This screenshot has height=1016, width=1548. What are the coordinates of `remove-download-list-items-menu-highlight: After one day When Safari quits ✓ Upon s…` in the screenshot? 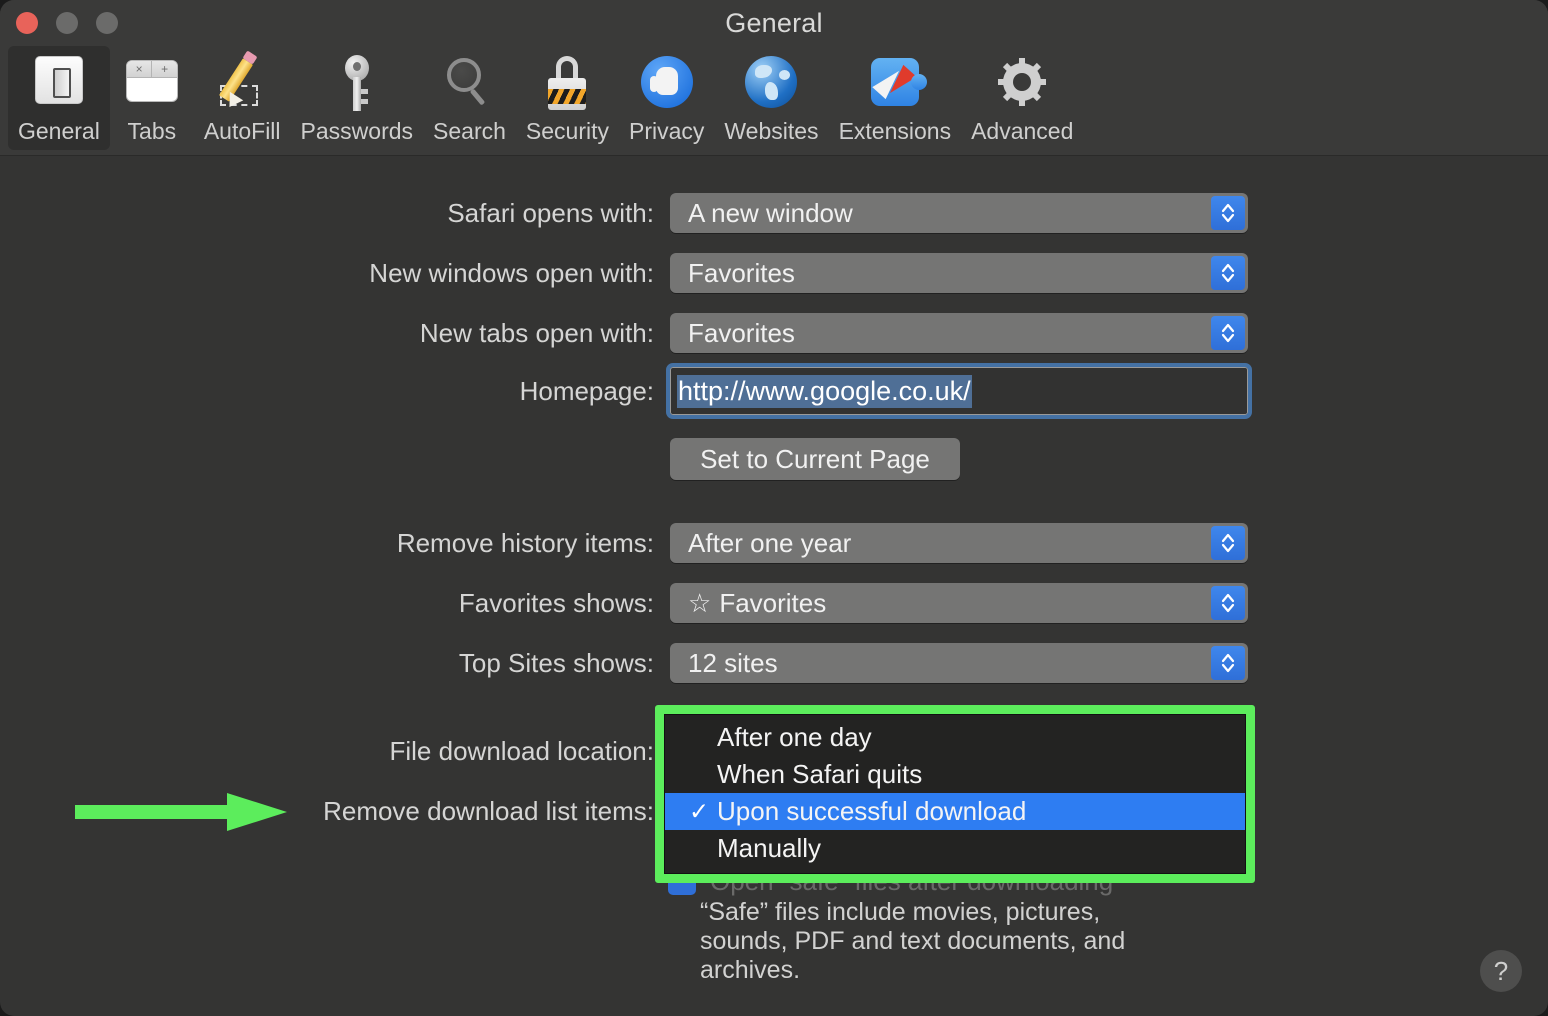 It's located at (955, 794).